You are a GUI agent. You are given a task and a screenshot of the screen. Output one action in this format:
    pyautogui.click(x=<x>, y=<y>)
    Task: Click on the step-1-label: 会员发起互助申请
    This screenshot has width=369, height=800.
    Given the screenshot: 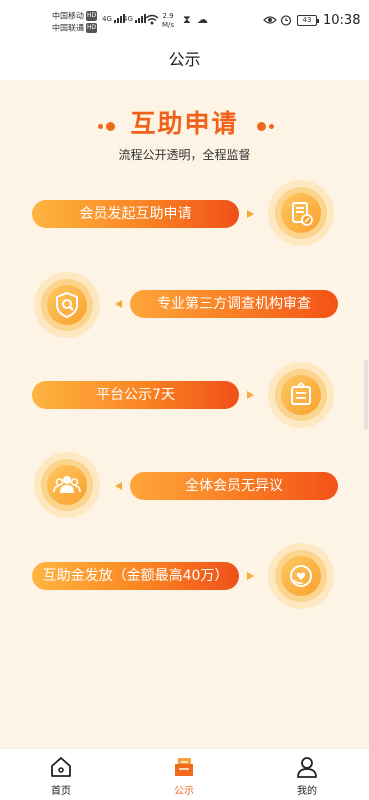 What is the action you would take?
    pyautogui.click(x=135, y=214)
    